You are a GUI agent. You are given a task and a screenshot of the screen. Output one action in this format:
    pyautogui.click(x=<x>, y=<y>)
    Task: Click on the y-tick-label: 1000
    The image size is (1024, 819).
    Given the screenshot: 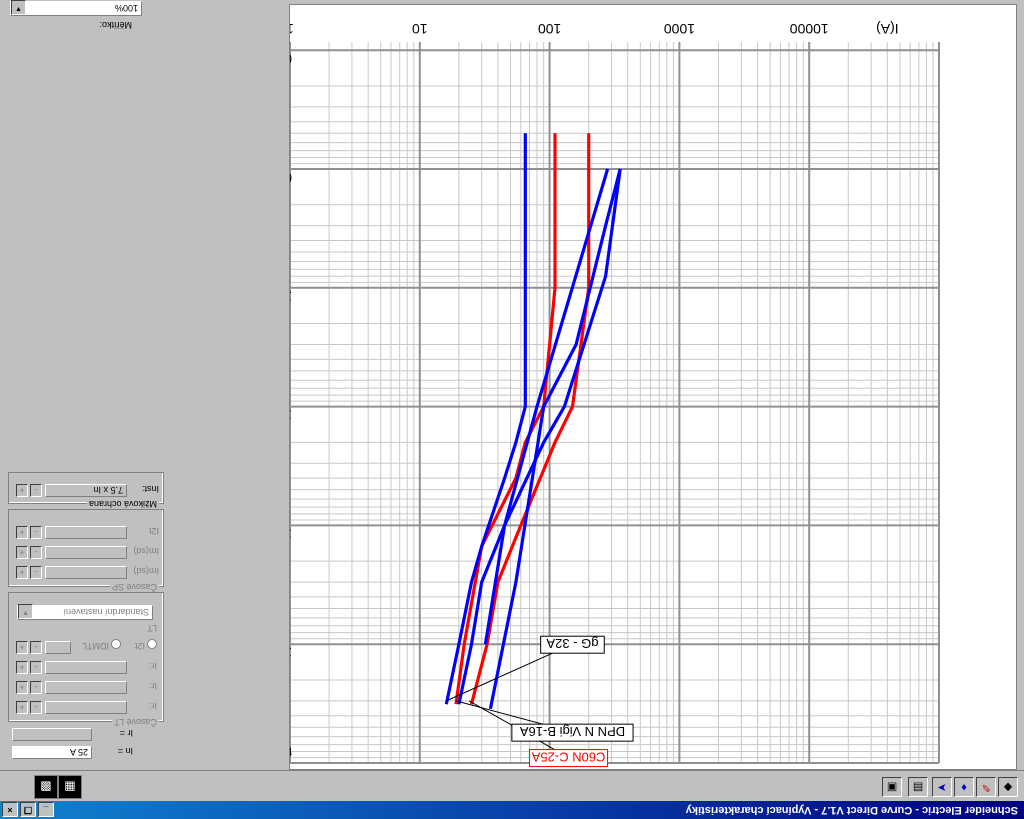 What is the action you would take?
    pyautogui.click(x=291, y=653)
    